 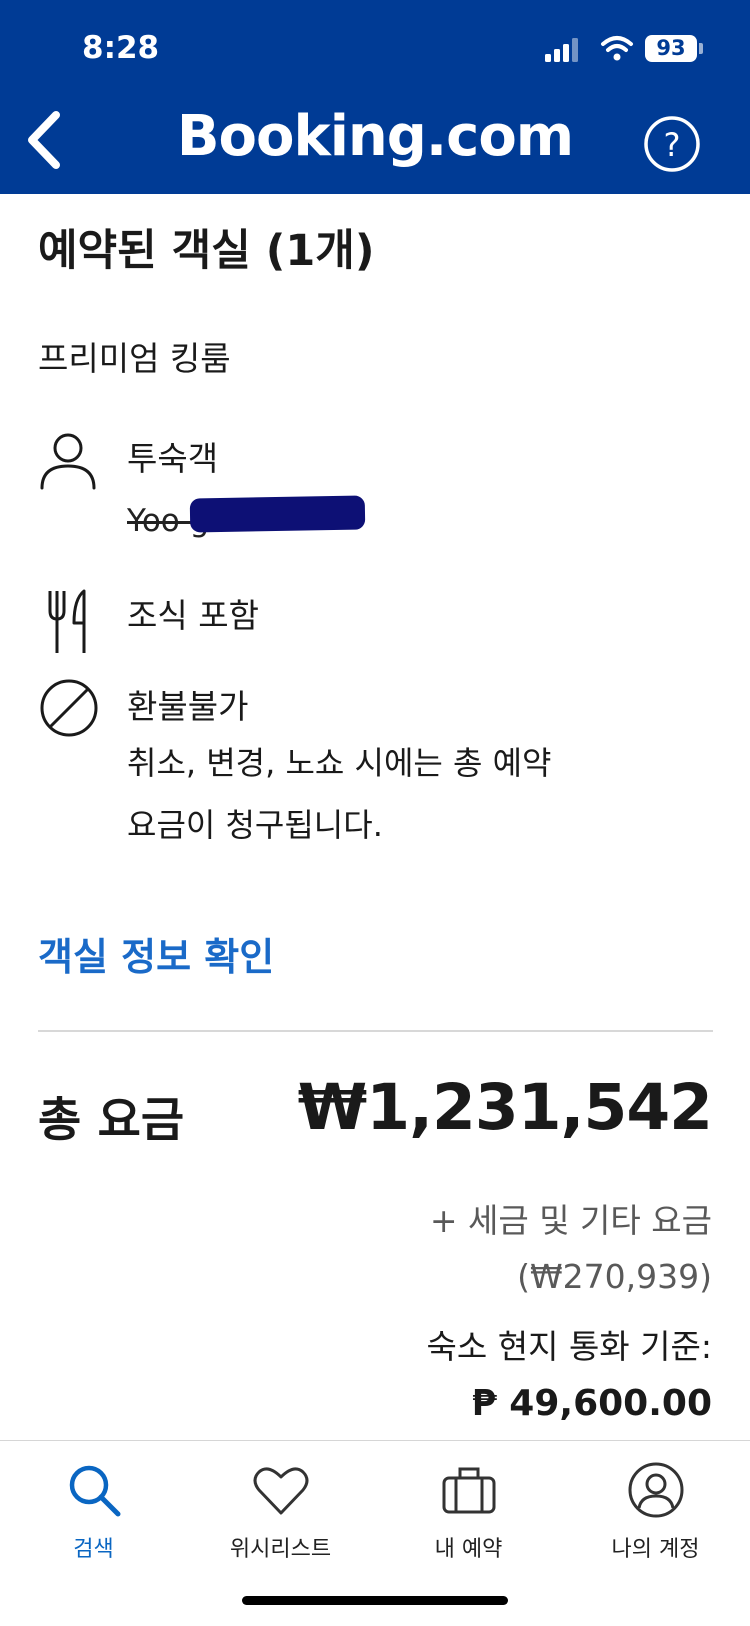 I want to click on local-amount: ₱ 49,600.00, so click(x=591, y=1403).